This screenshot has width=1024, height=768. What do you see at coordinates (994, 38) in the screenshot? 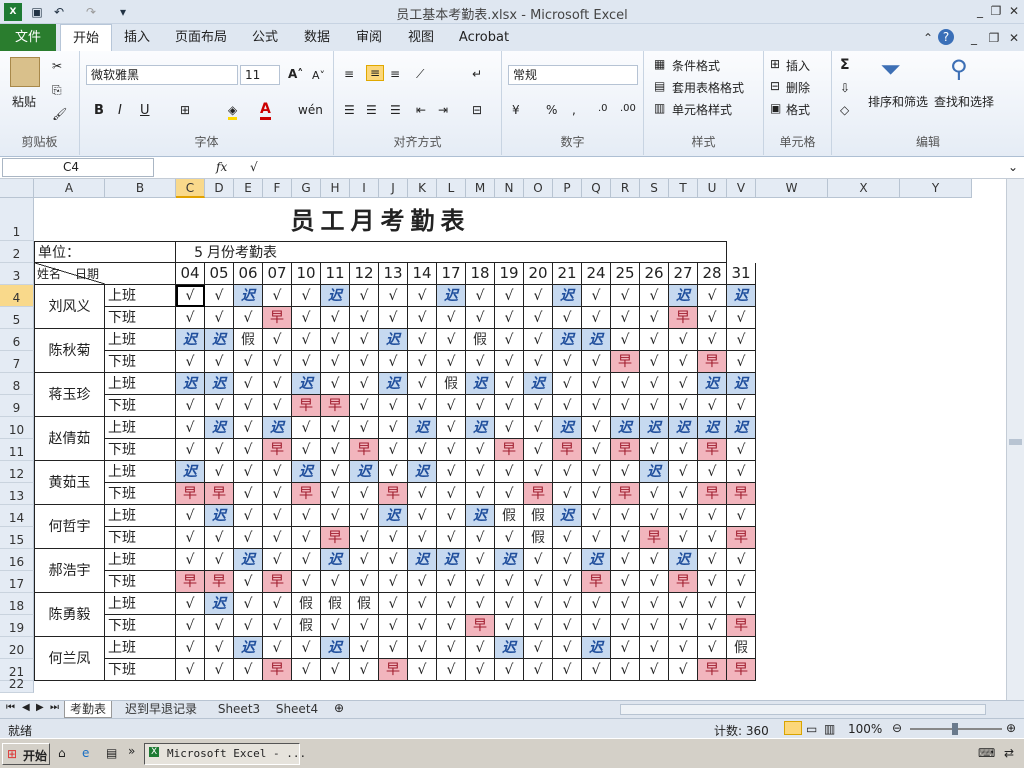
I see `doc-restore-icon: ❐` at bounding box center [994, 38].